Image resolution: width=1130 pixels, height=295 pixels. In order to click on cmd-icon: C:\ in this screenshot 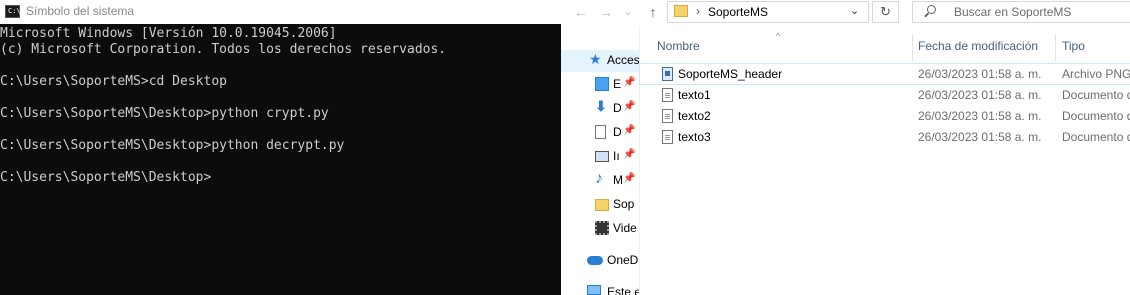, I will do `click(13, 11)`.